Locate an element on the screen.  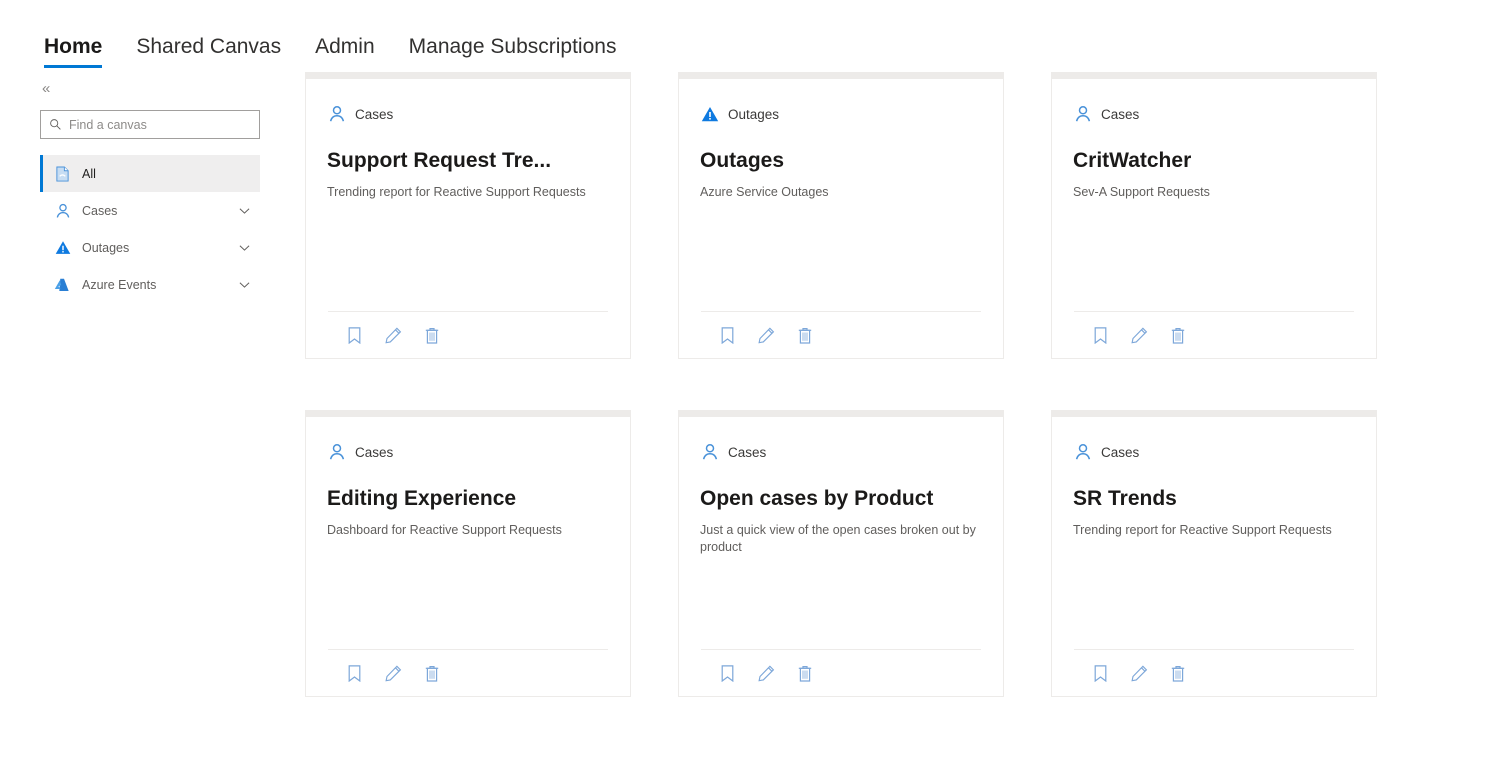
search-box is located at coordinates (150, 124).